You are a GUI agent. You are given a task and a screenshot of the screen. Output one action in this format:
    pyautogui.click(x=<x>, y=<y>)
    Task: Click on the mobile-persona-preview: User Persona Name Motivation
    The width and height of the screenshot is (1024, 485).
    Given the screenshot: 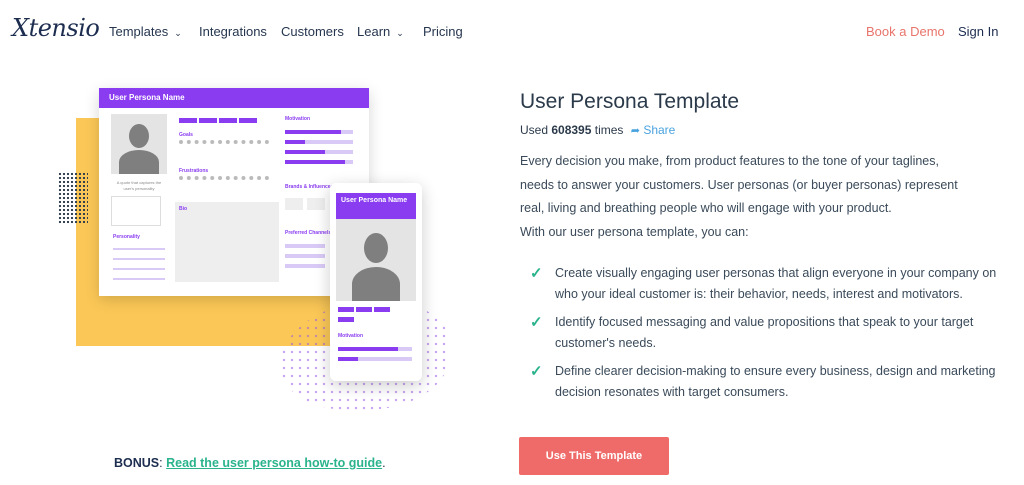 What is the action you would take?
    pyautogui.click(x=376, y=282)
    